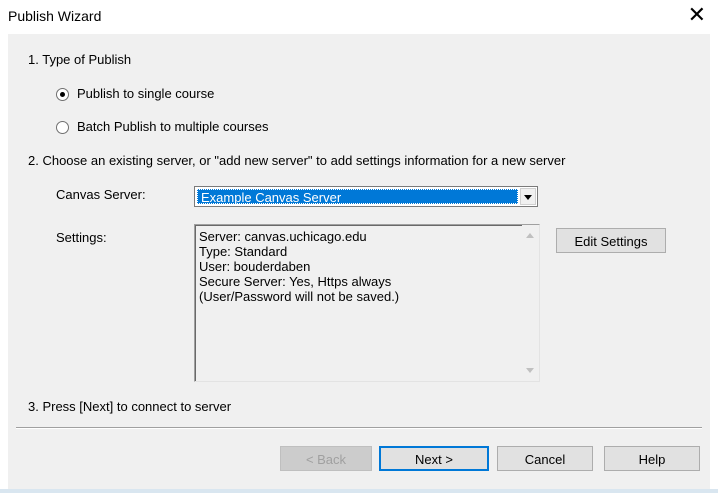 The height and width of the screenshot is (493, 718). Describe the element at coordinates (357, 197) in the screenshot. I see `canvas-server-selected: Example Canvas Server` at that location.